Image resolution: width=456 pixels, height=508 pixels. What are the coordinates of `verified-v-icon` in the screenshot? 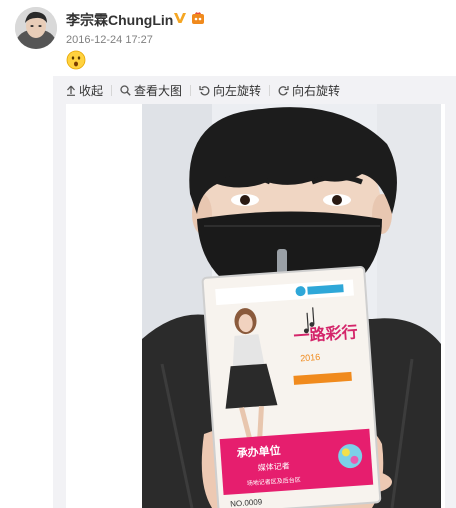 It's located at (180, 18).